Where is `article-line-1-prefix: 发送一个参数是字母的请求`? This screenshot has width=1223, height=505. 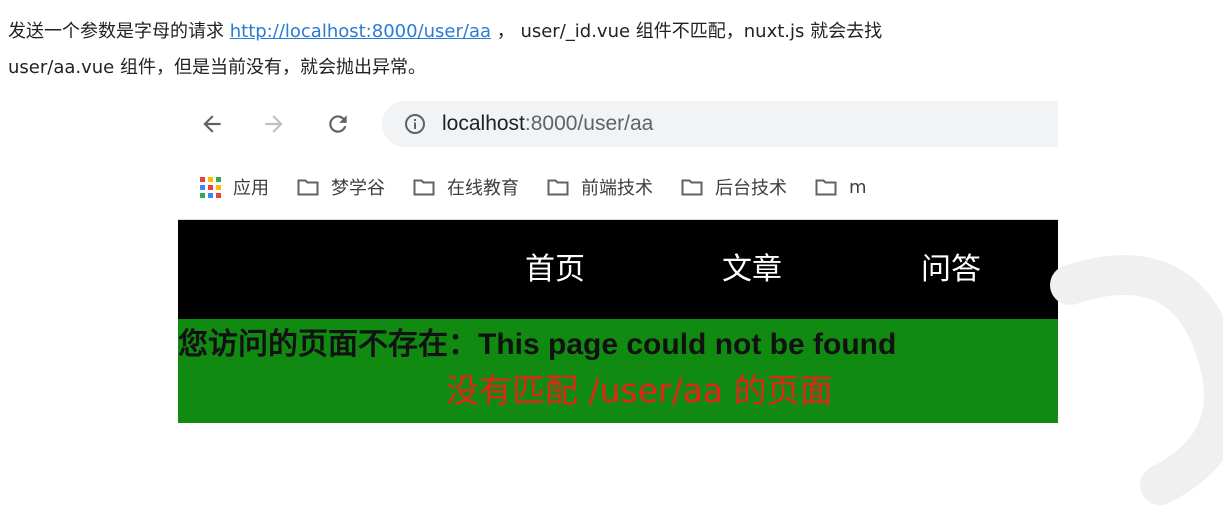
article-line-1-prefix: 发送一个参数是字母的请求 is located at coordinates (119, 31).